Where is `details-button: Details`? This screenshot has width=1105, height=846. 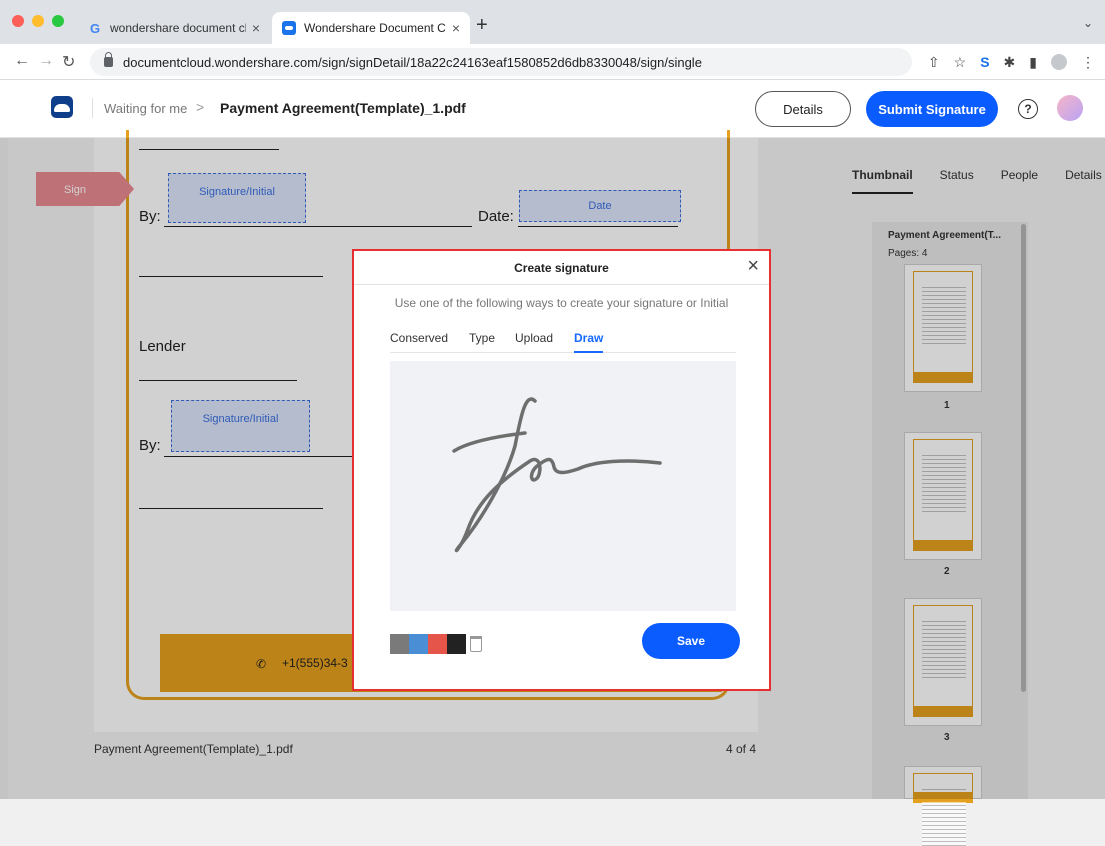 details-button: Details is located at coordinates (803, 109).